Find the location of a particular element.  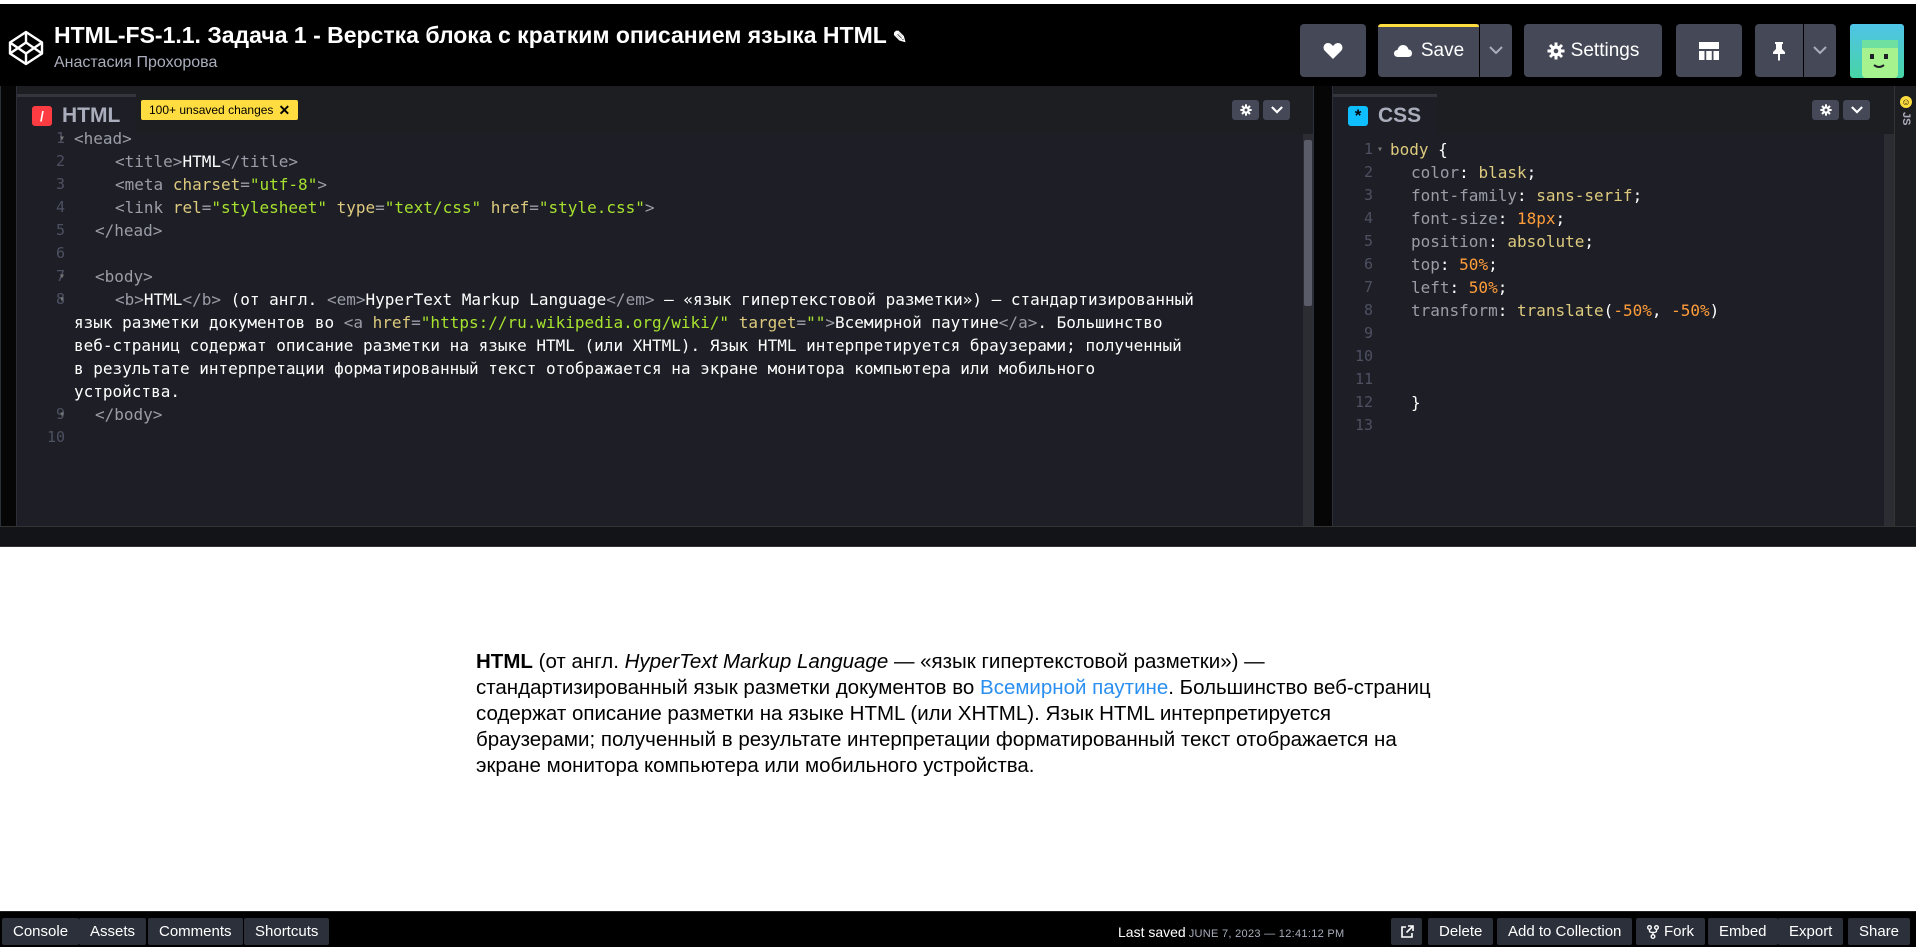

heart-button is located at coordinates (1333, 50).